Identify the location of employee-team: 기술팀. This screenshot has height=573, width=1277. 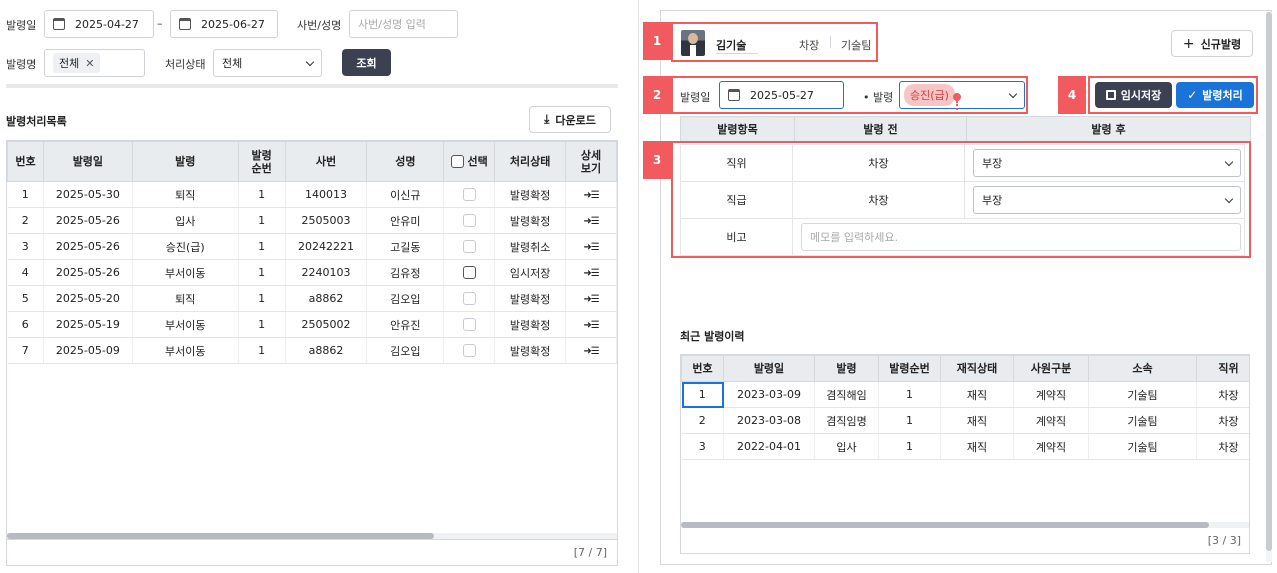
(856, 45).